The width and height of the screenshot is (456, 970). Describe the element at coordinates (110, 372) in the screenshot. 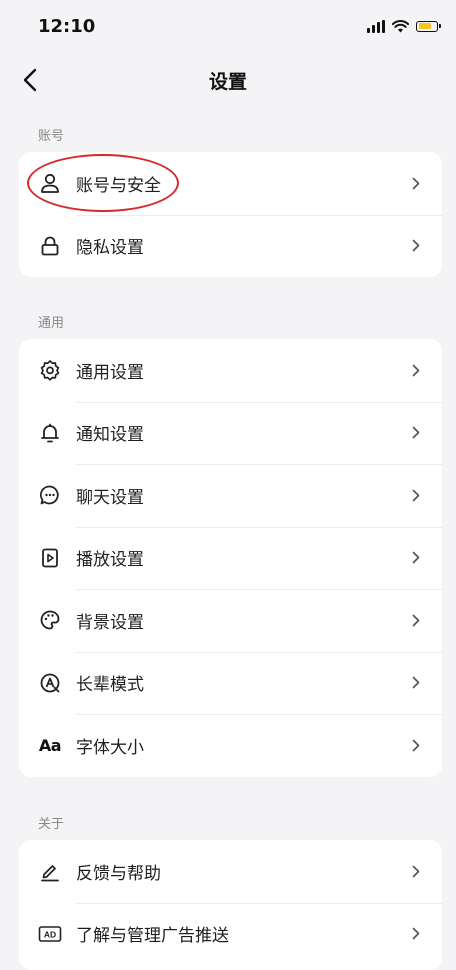

I see `row-label: 通用设置` at that location.